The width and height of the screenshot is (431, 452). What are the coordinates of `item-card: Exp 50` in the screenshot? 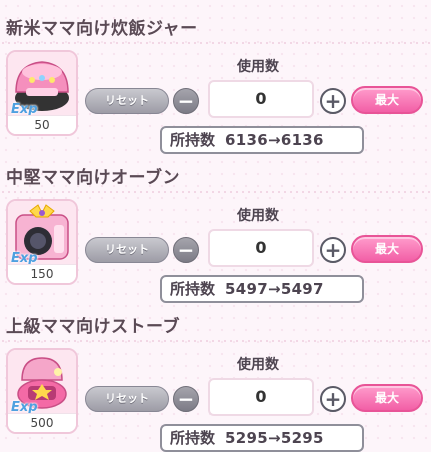 It's located at (42, 93).